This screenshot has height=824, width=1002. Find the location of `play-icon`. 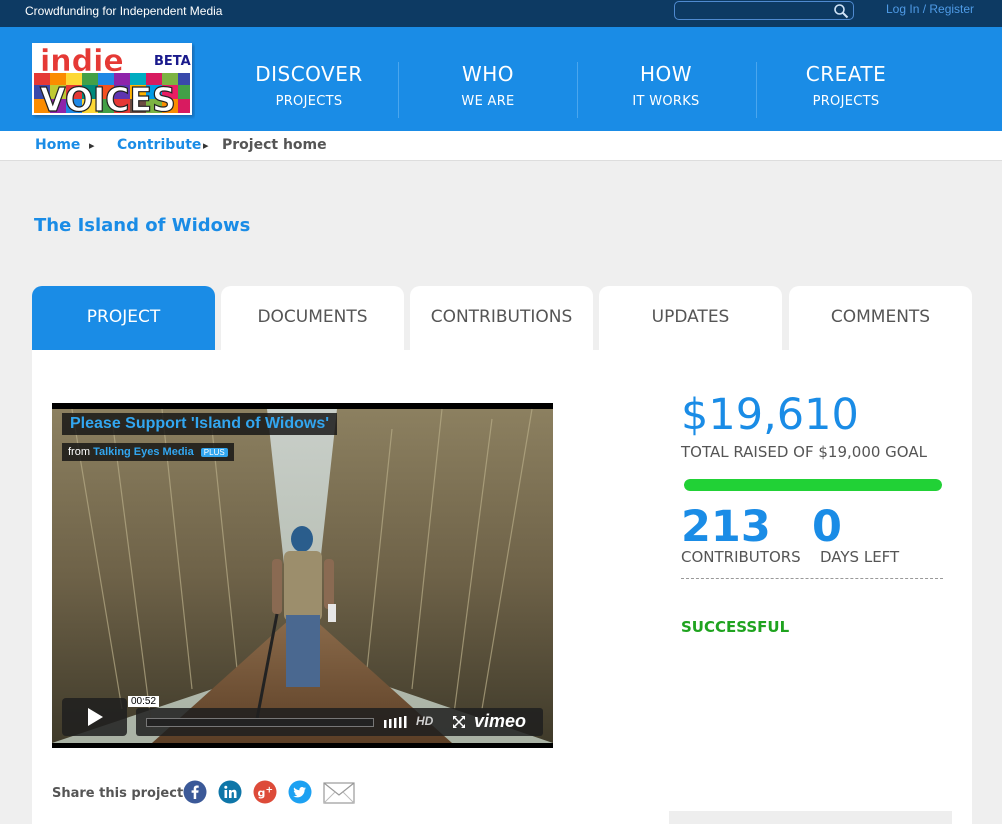

play-icon is located at coordinates (95, 717).